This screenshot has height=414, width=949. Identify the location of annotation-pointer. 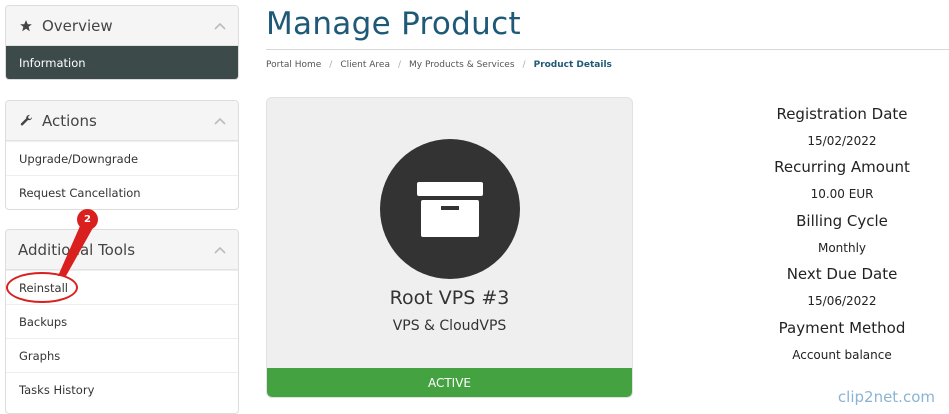
(76, 251).